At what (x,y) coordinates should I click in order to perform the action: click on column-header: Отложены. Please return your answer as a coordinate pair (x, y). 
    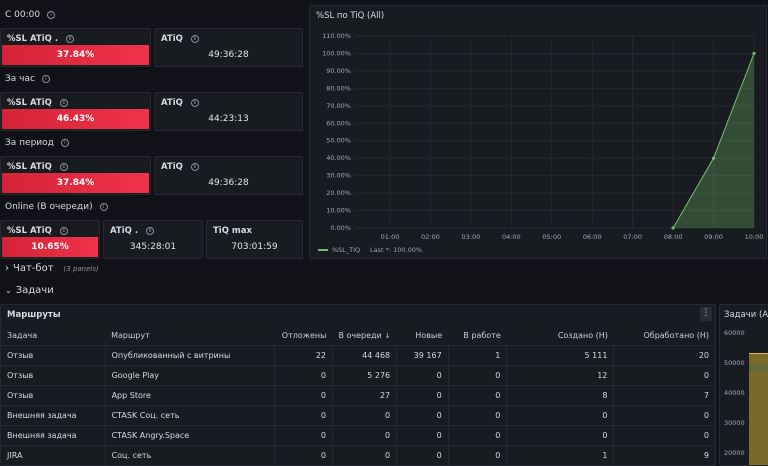
    Looking at the image, I should click on (304, 336).